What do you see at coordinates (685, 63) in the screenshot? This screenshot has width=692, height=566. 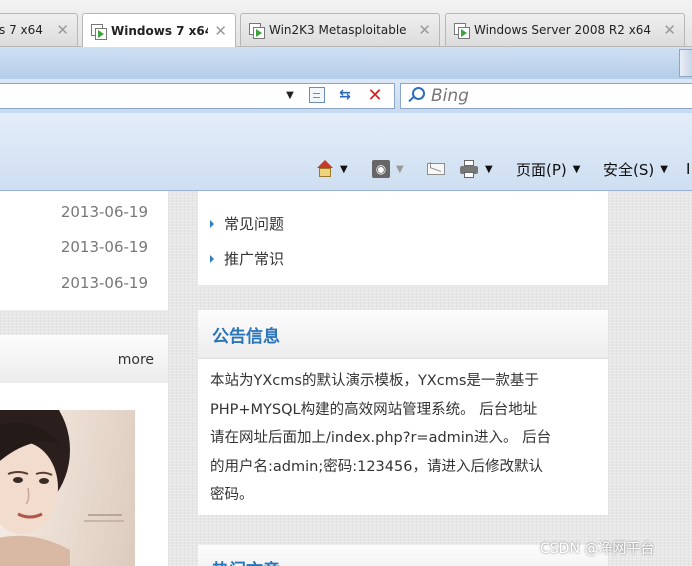 I see `window-scroll-stub` at bounding box center [685, 63].